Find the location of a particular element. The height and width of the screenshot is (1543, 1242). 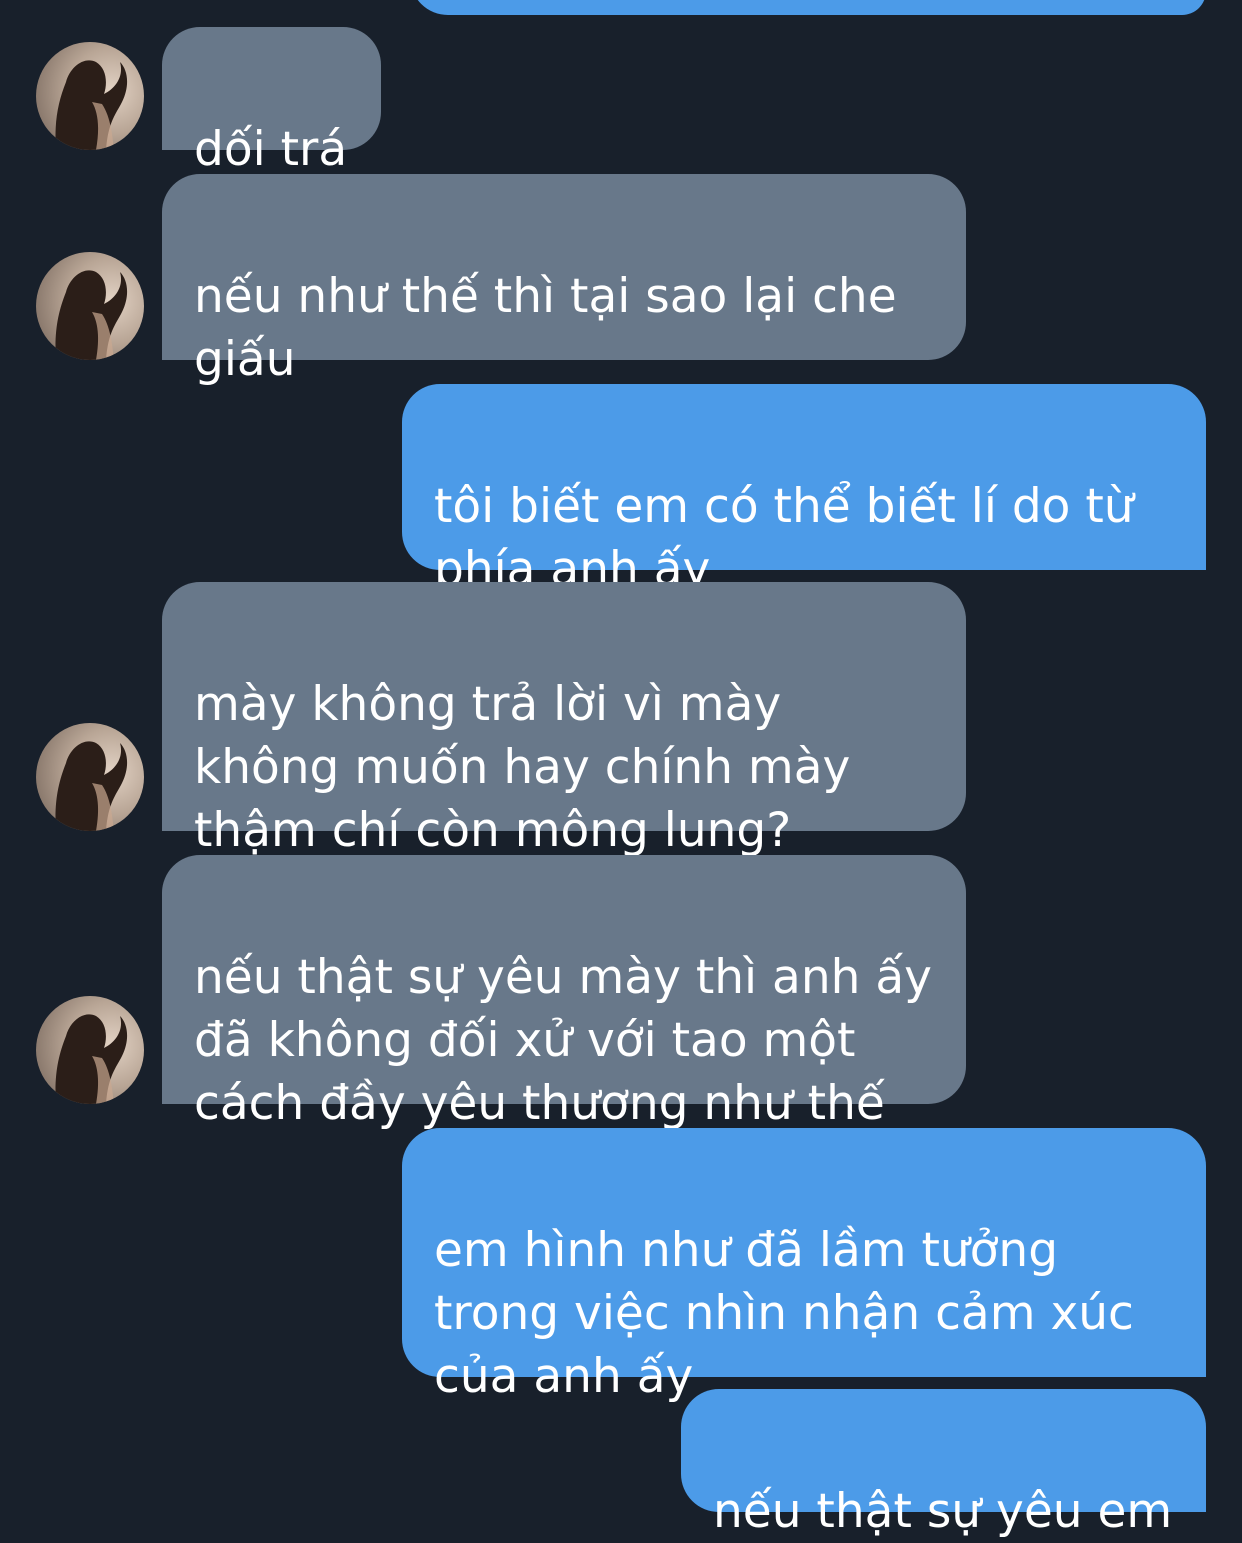

message-bubble-outgoing: nếu thật sự yêu em is located at coordinates (943, 1464).